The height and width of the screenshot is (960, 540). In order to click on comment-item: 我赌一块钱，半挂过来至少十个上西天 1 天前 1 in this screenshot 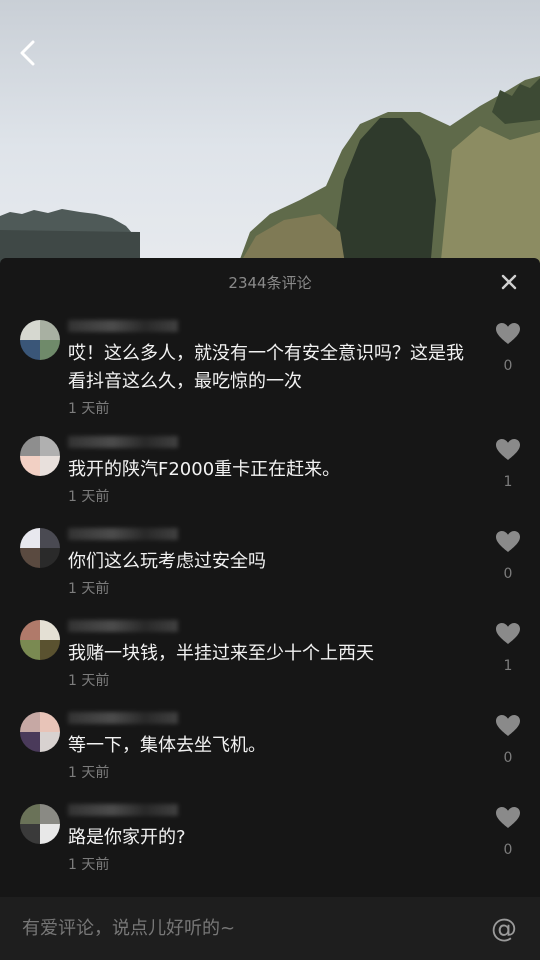, I will do `click(270, 660)`.